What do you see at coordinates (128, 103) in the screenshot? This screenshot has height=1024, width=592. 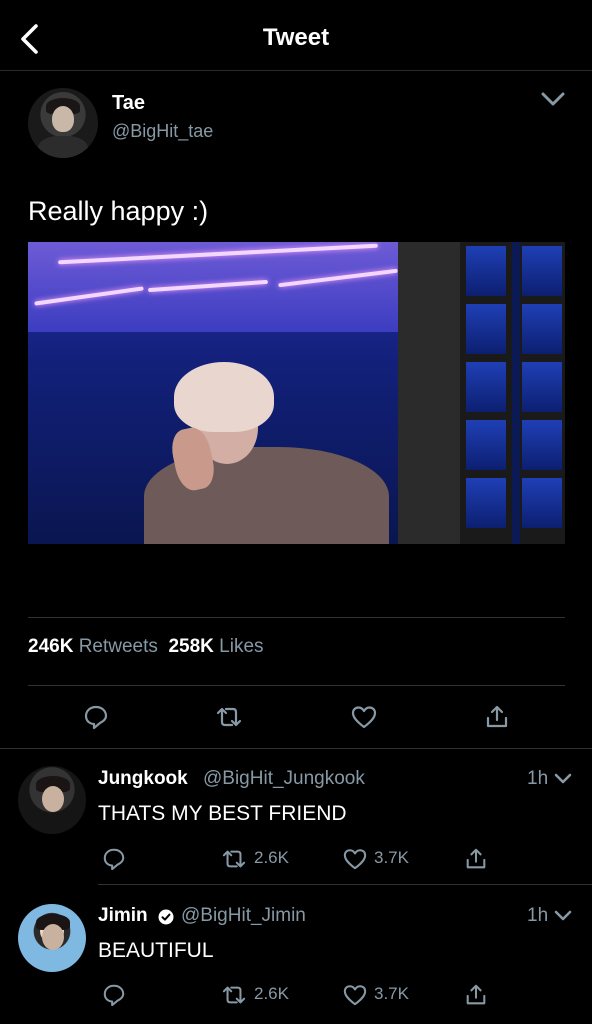 I see `author-name: Tae` at bounding box center [128, 103].